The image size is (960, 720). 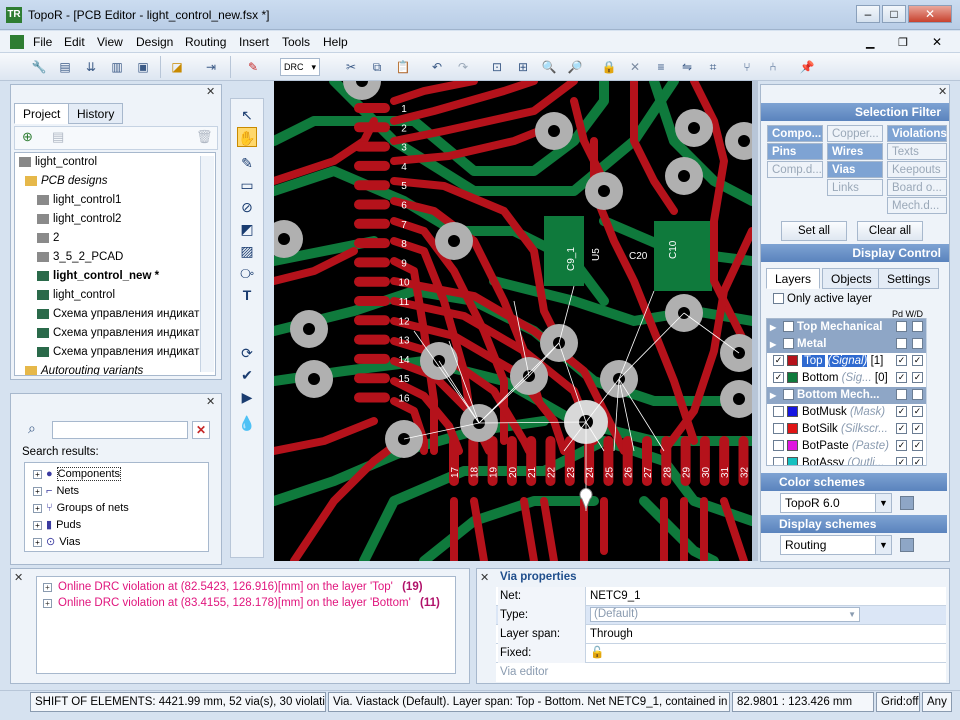 I want to click on menu-file: File, so click(x=42, y=42).